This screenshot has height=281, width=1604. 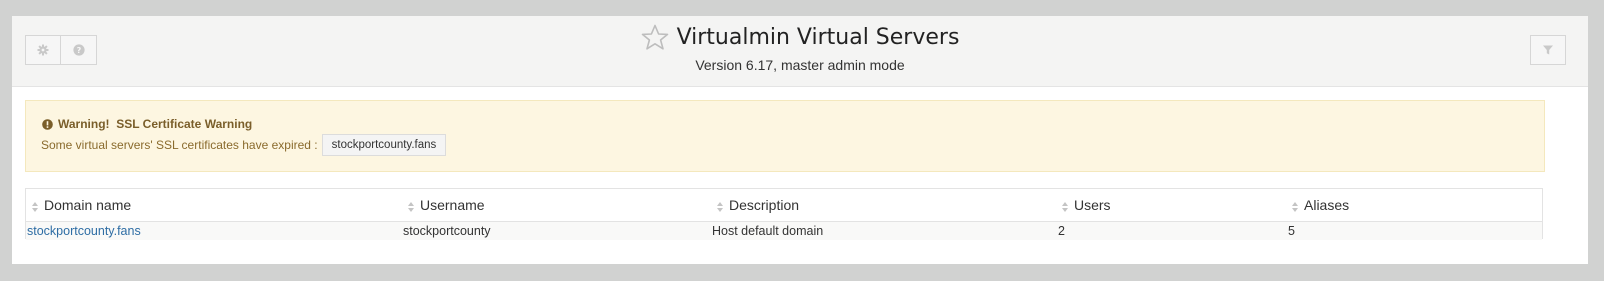 What do you see at coordinates (655, 37) in the screenshot?
I see `star-icon` at bounding box center [655, 37].